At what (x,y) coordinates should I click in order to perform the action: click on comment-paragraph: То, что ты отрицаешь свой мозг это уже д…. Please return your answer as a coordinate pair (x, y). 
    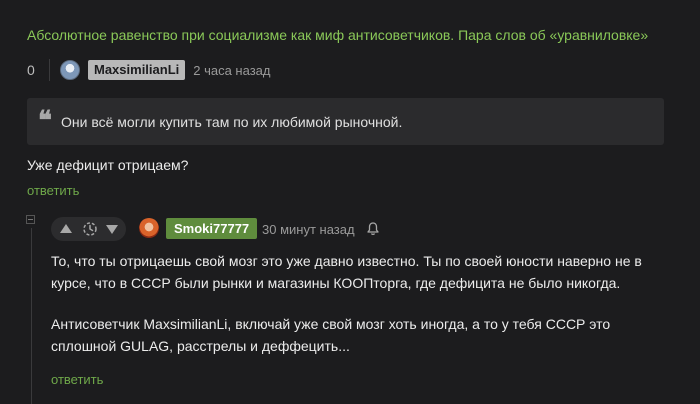
    Looking at the image, I should click on (346, 272).